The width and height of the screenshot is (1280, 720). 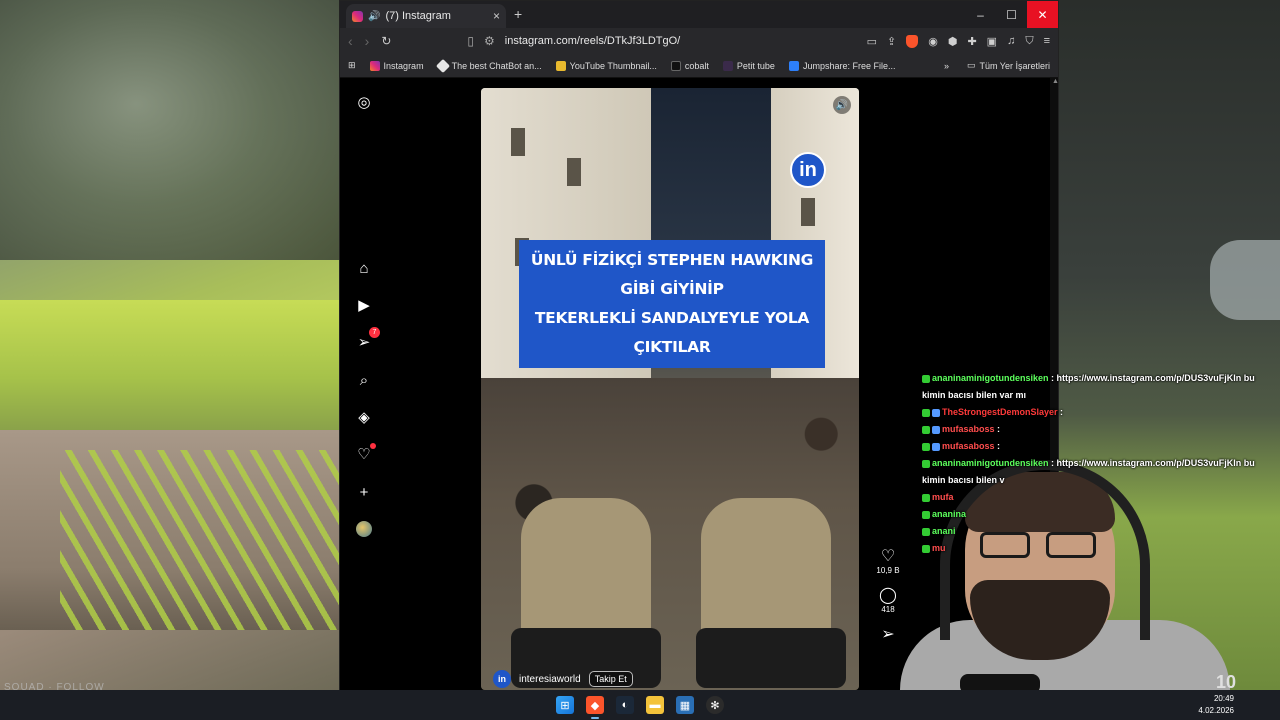 I want to click on forward-icon: ›, so click(x=367, y=41).